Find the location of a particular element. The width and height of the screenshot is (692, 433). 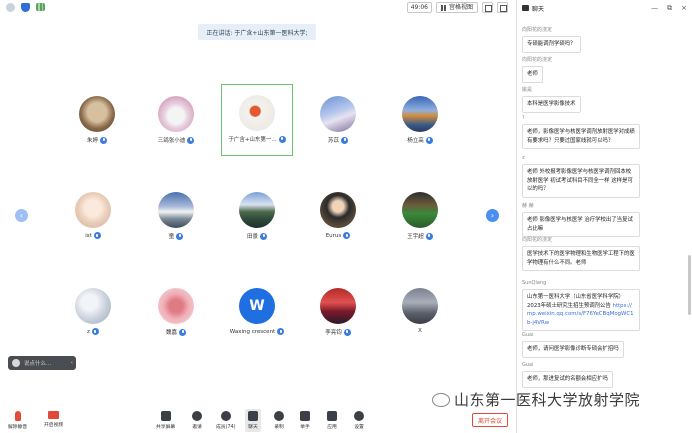

chat-message: 向阳花的浇定 老师 is located at coordinates (537, 69).